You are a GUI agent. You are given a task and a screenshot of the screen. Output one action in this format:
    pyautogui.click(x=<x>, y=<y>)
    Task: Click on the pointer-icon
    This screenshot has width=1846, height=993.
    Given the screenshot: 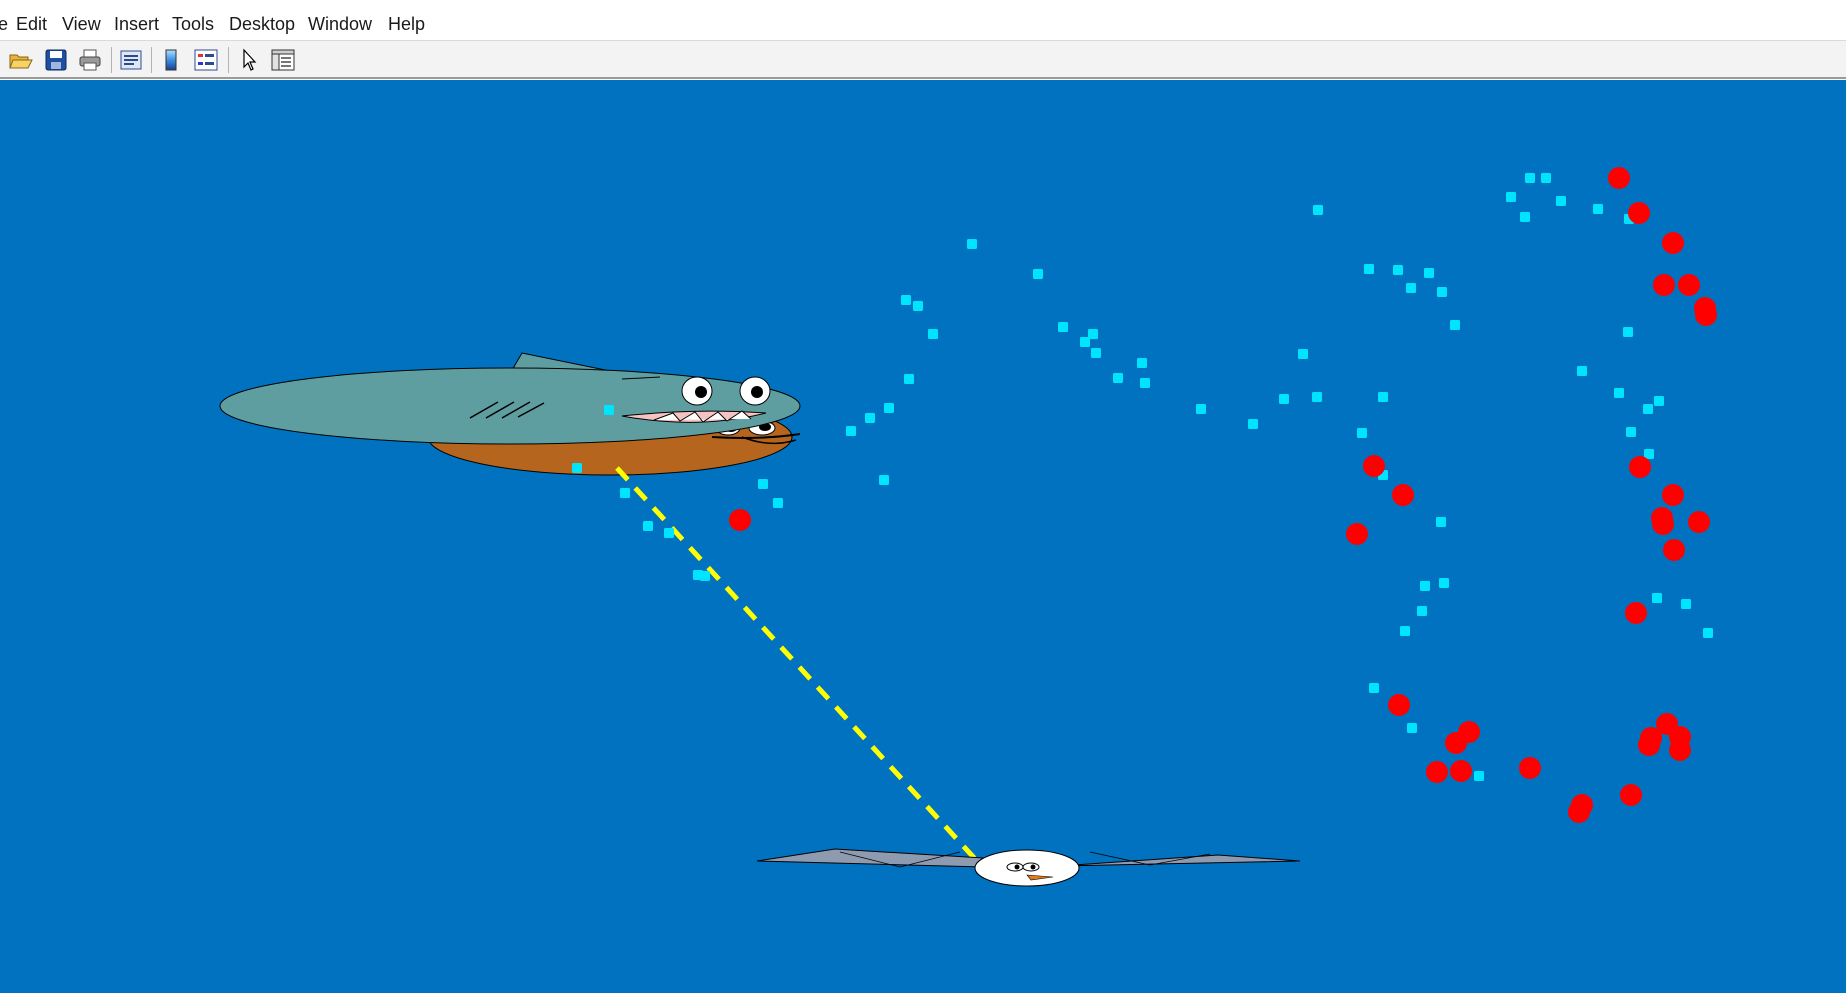 What is the action you would take?
    pyautogui.click(x=249, y=60)
    